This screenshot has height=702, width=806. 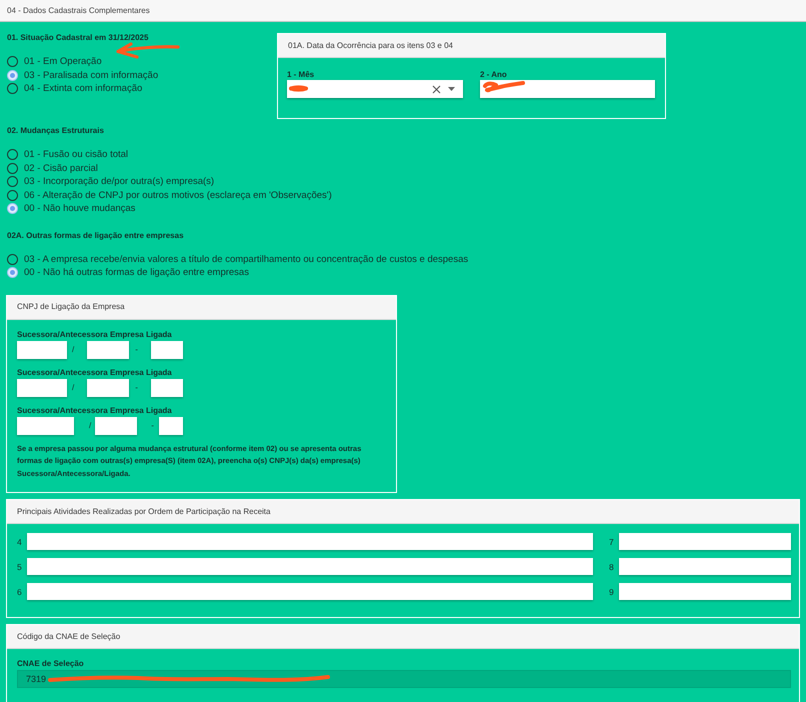 I want to click on section-title: 01. Situação Cadastral em 31/12/2025, so click(x=77, y=38).